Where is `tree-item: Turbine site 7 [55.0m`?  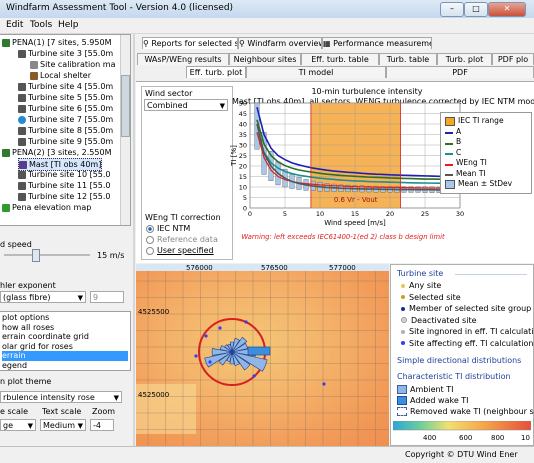
tree-item: Turbine site 7 [55.0m is located at coordinates (65, 119).